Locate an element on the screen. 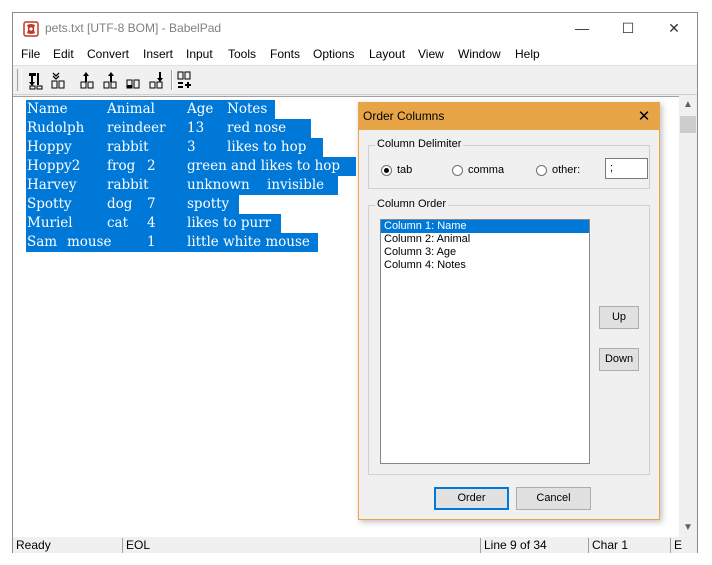 This screenshot has height=565, width=712. order-columns-icon is located at coordinates (185, 80).